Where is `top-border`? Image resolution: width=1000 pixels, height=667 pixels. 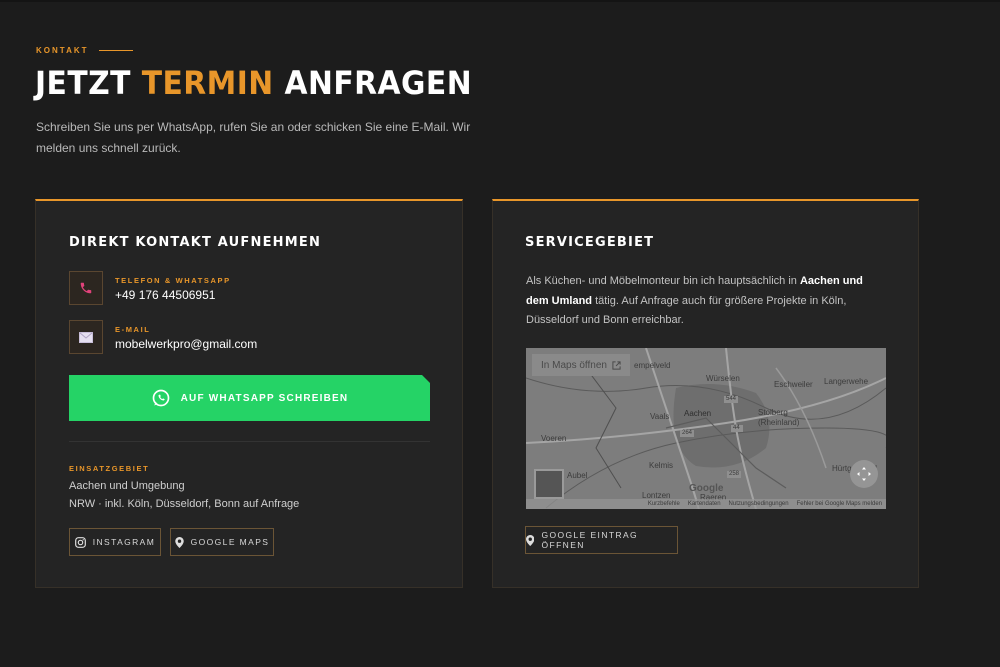 top-border is located at coordinates (500, 1).